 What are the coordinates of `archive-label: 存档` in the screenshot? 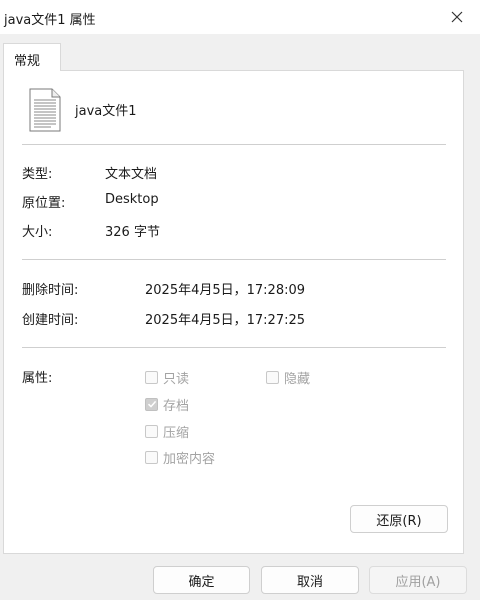 It's located at (176, 406).